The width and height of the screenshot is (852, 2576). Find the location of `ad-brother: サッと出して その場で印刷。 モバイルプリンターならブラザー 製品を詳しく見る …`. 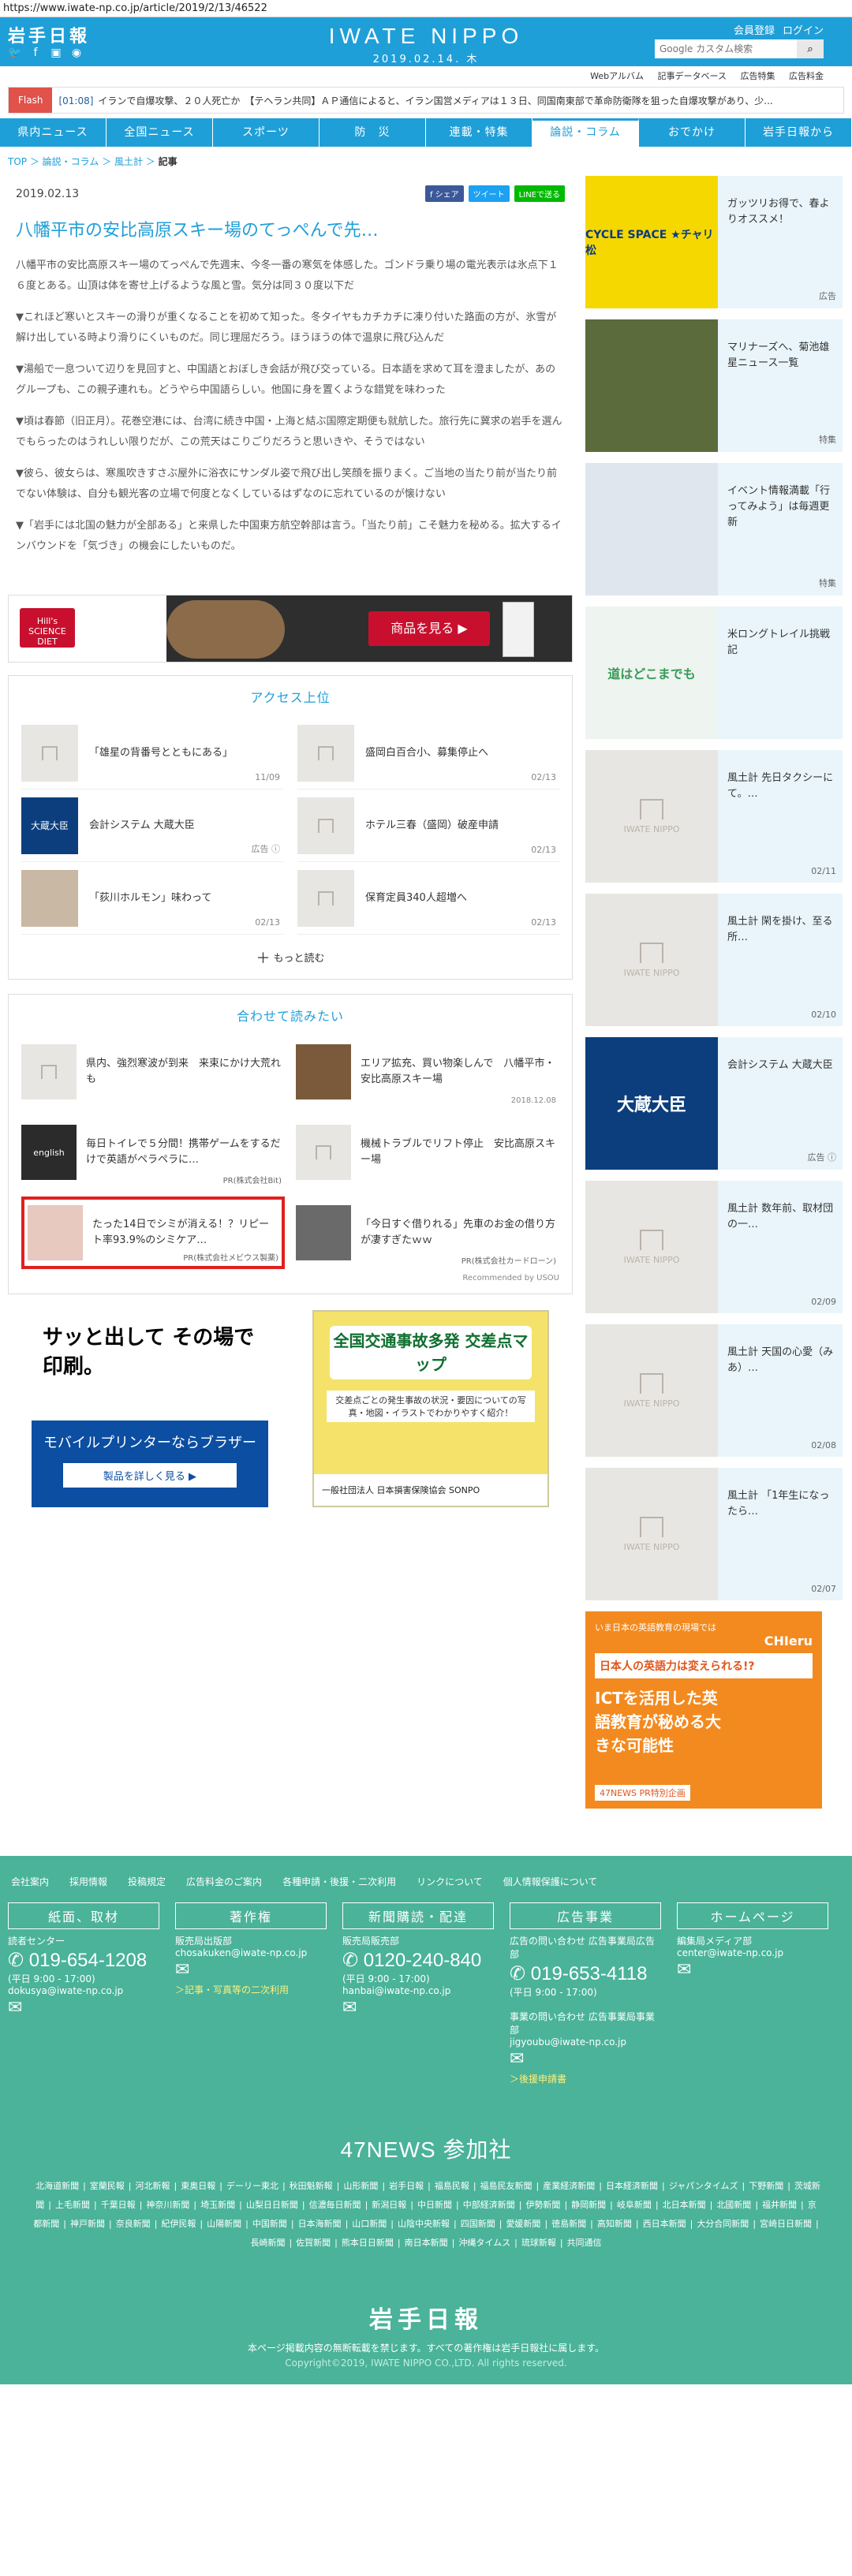

ad-brother: サッと出して その場で印刷。 モバイルプリンターならブラザー 製品を詳しく見る … is located at coordinates (150, 1408).